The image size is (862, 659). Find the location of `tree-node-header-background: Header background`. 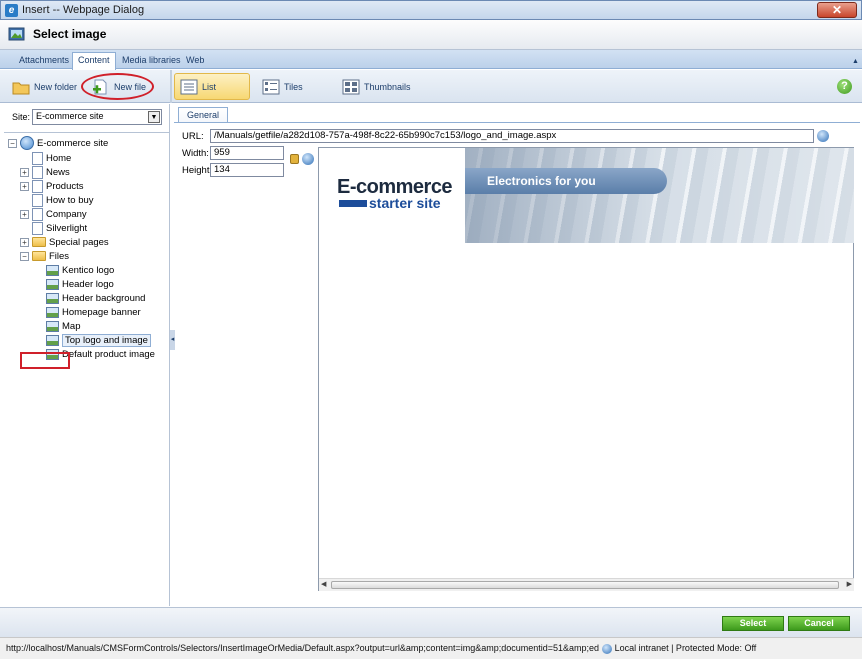

tree-node-header-background: Header background is located at coordinates (95, 298).